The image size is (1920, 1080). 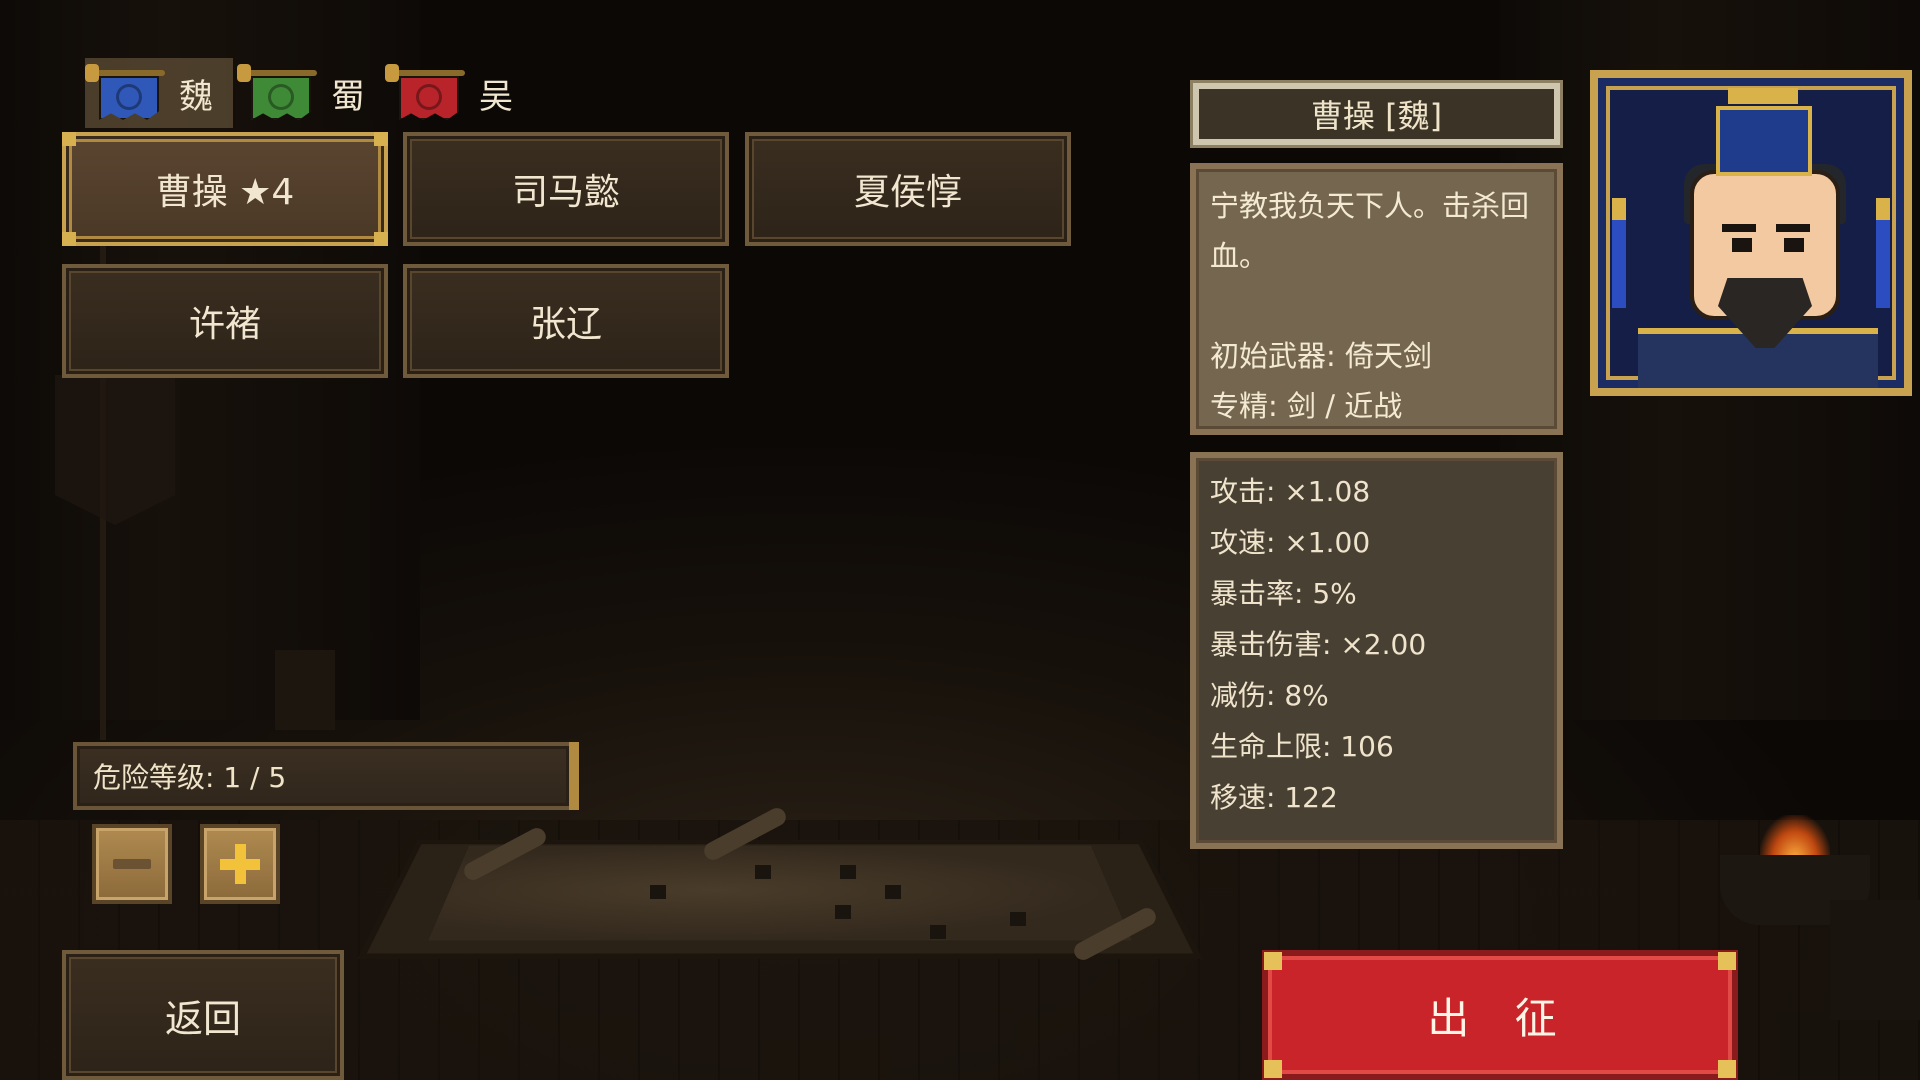 I want to click on portrait-crown, so click(x=1763, y=96).